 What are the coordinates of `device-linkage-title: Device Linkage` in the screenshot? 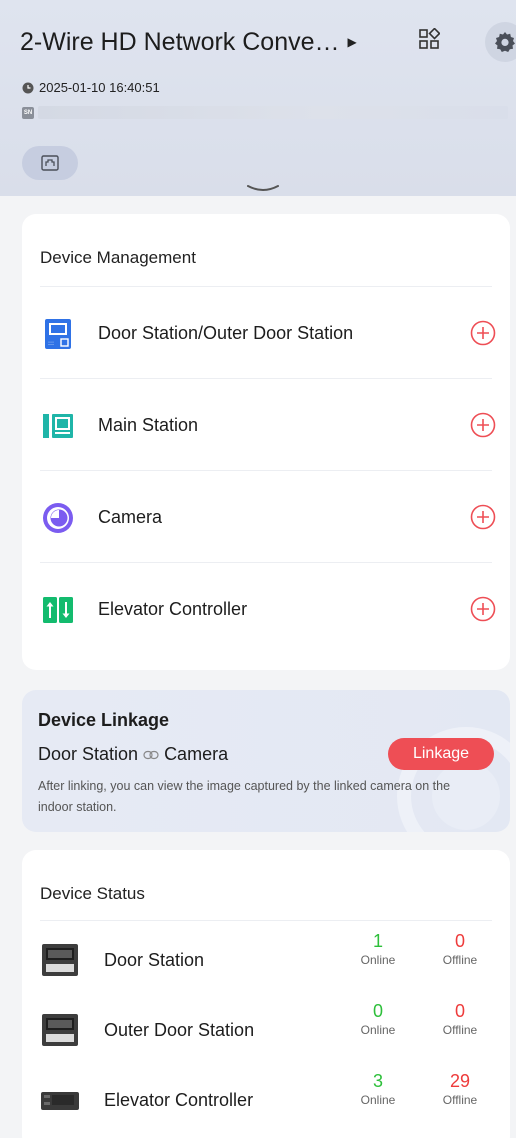 It's located at (104, 720).